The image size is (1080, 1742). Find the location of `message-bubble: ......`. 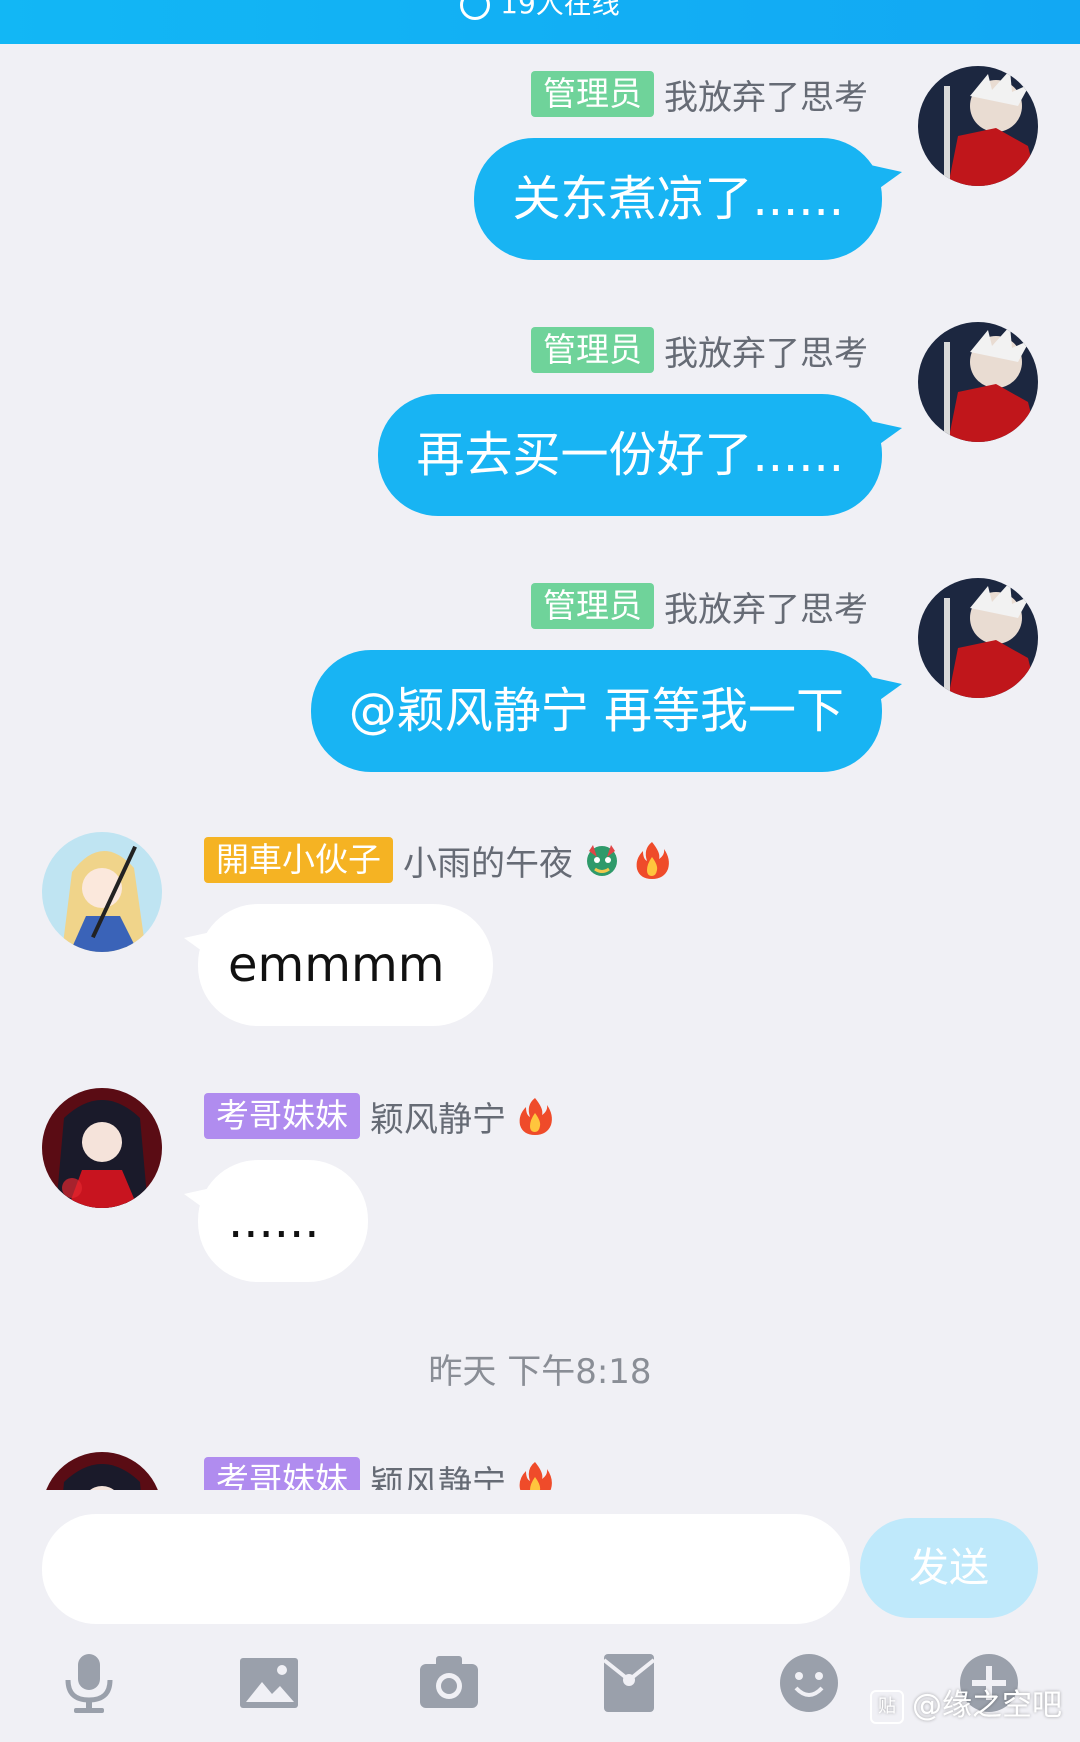

message-bubble: ...... is located at coordinates (283, 1221).